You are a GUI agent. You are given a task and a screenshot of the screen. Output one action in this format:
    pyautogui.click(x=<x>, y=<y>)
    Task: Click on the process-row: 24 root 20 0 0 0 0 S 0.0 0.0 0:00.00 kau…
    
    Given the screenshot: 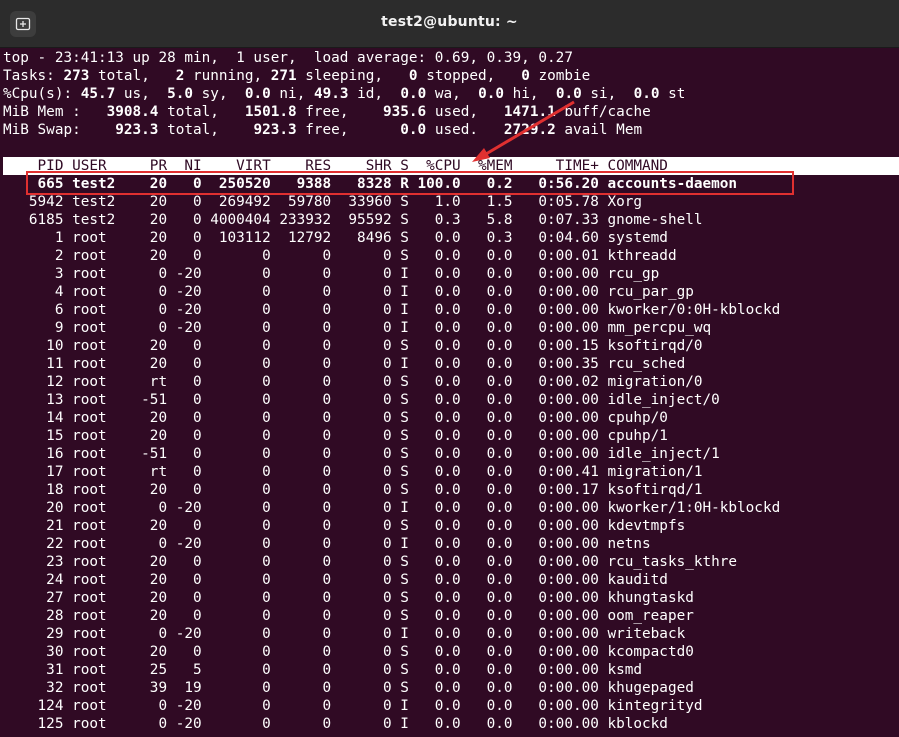 What is the action you would take?
    pyautogui.click(x=335, y=580)
    